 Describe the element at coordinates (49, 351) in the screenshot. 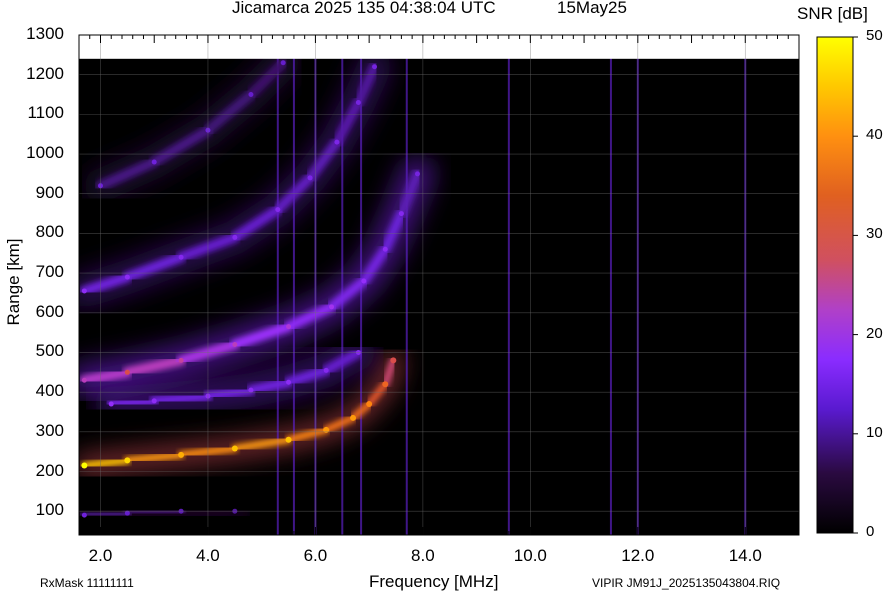

I see `y-tick-label: 500` at that location.